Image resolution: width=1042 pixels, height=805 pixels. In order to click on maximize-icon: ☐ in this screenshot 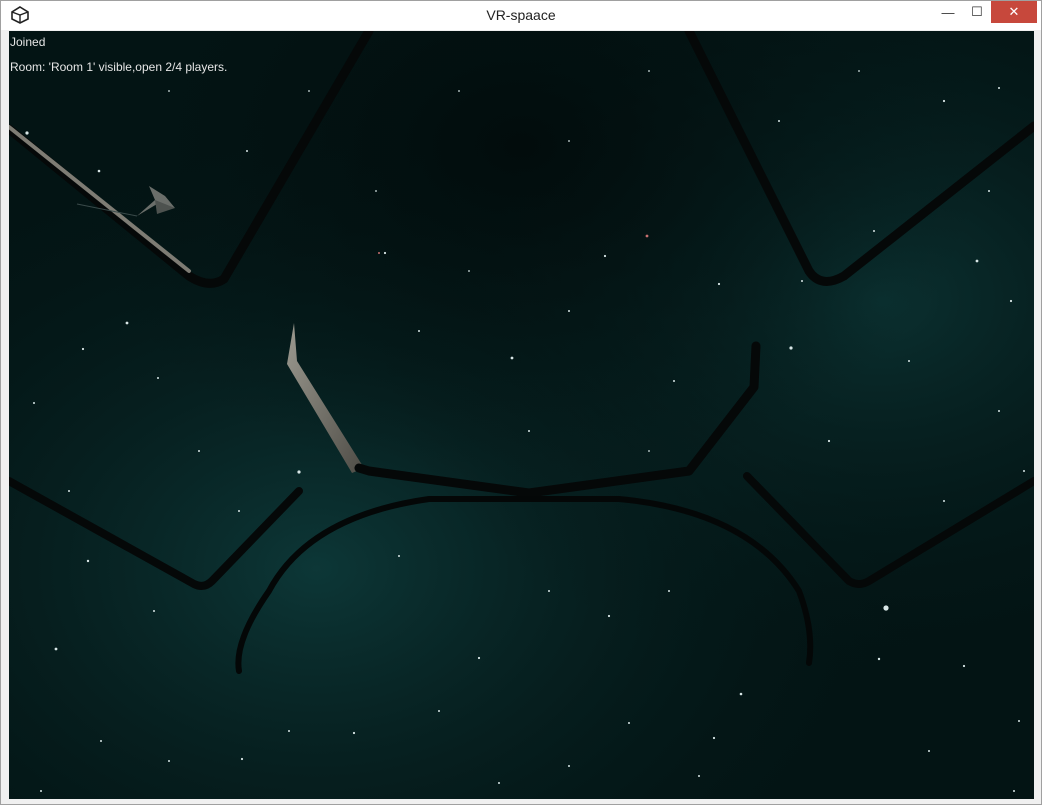, I will do `click(977, 11)`.